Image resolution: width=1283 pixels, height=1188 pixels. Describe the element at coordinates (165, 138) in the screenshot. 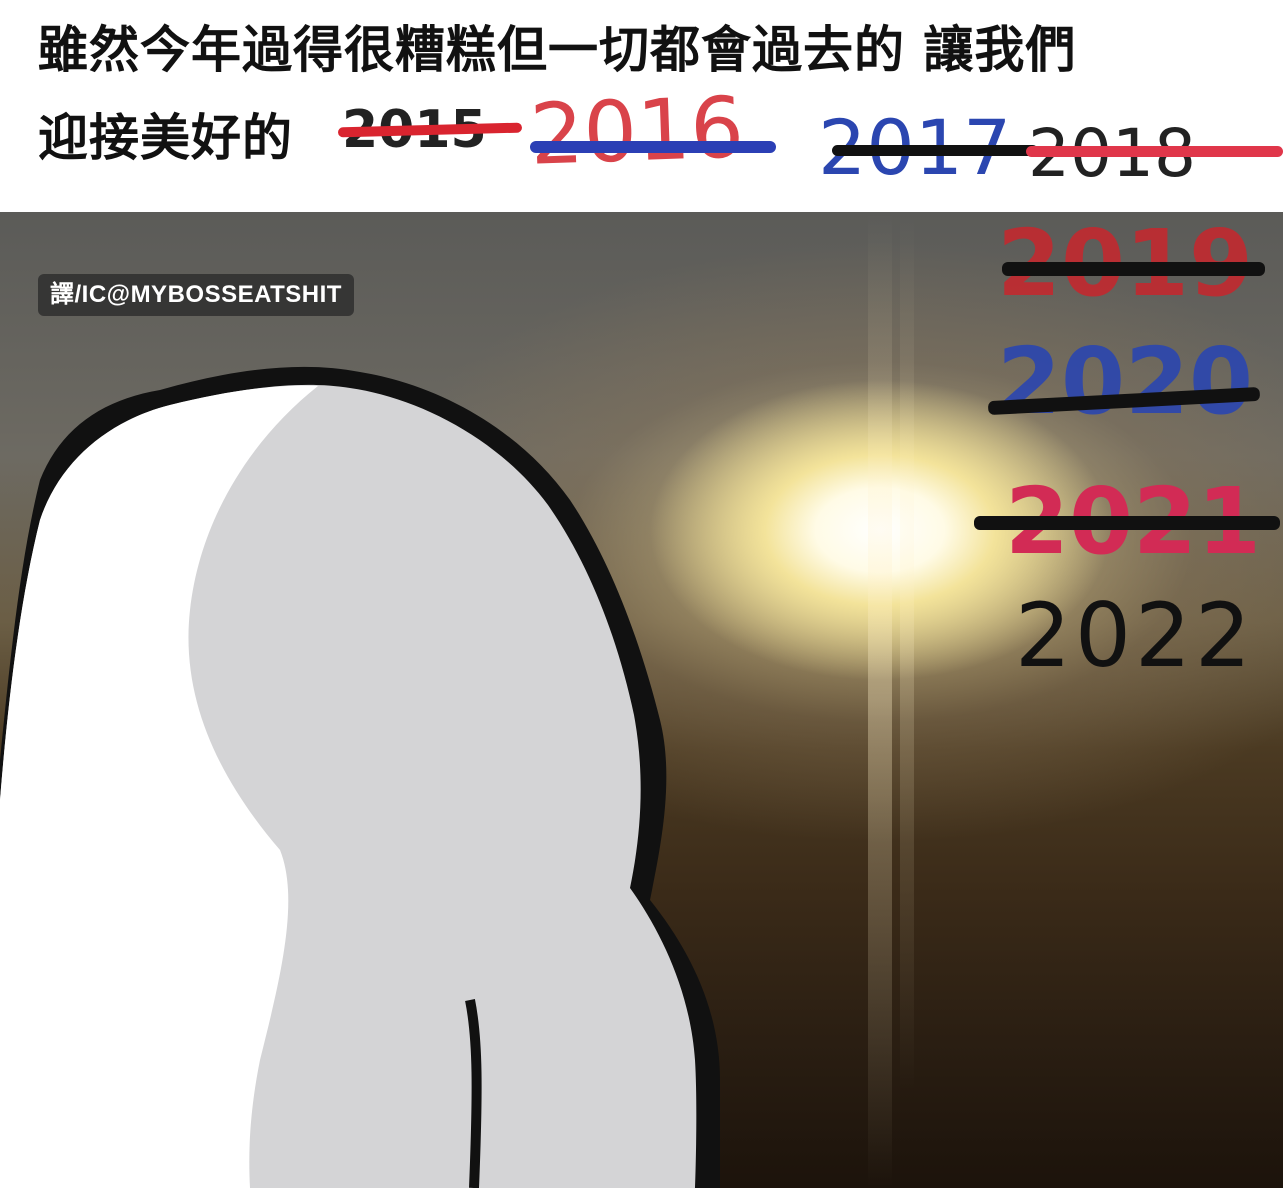

I see `caption-line-2-prefix: 迎接美好的` at that location.